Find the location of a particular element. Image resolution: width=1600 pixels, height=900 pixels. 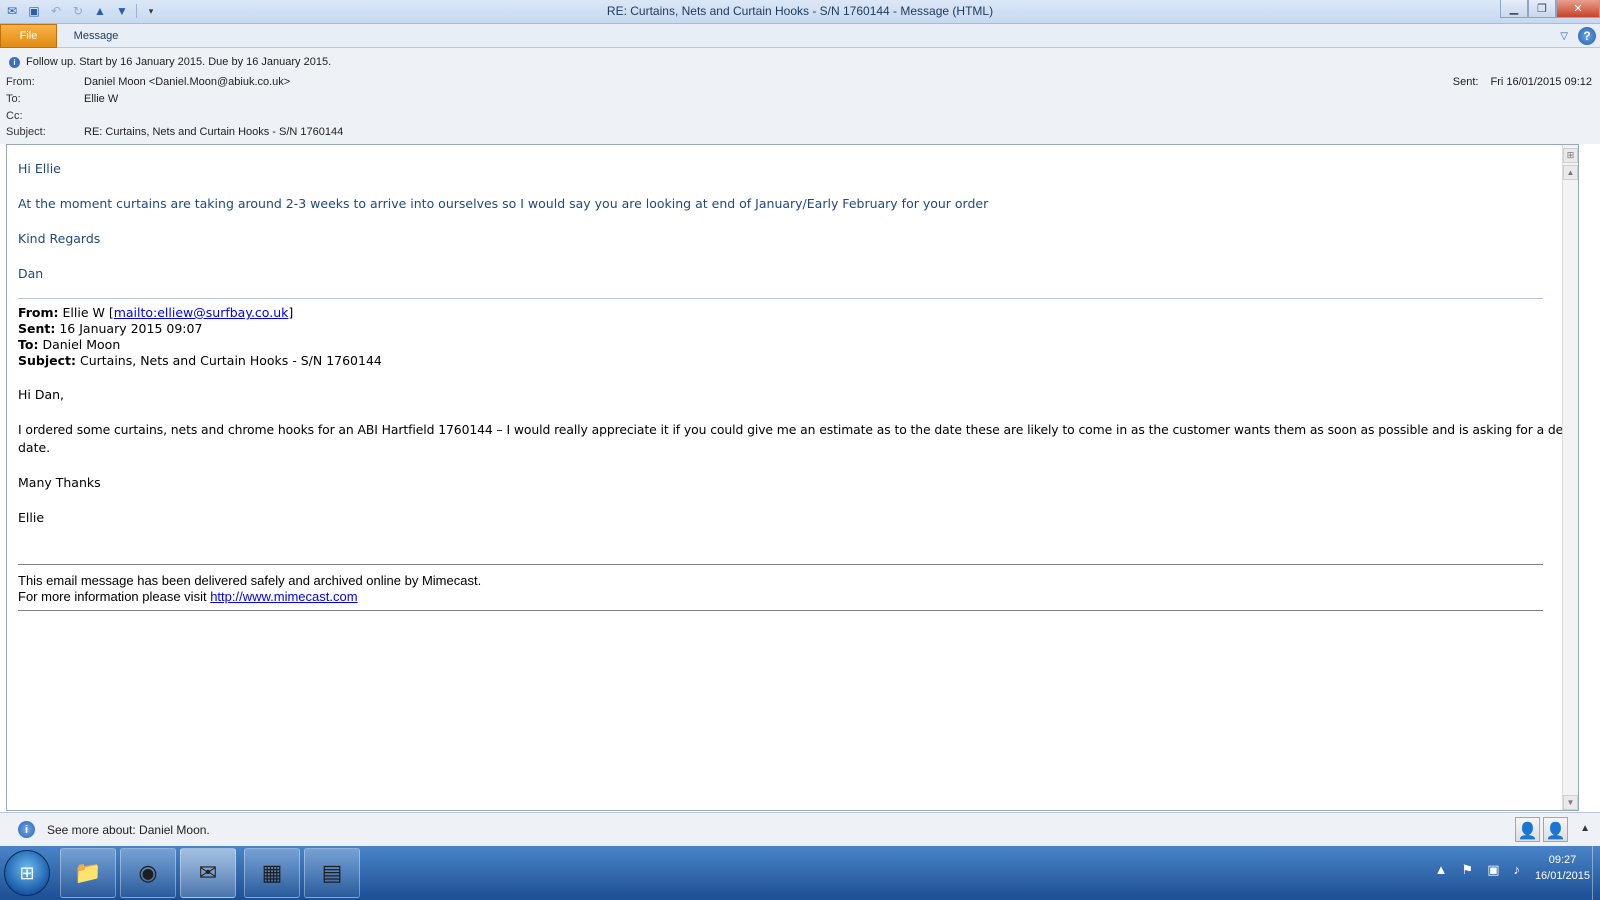

sent-label: Sent: is located at coordinates (1465, 82).